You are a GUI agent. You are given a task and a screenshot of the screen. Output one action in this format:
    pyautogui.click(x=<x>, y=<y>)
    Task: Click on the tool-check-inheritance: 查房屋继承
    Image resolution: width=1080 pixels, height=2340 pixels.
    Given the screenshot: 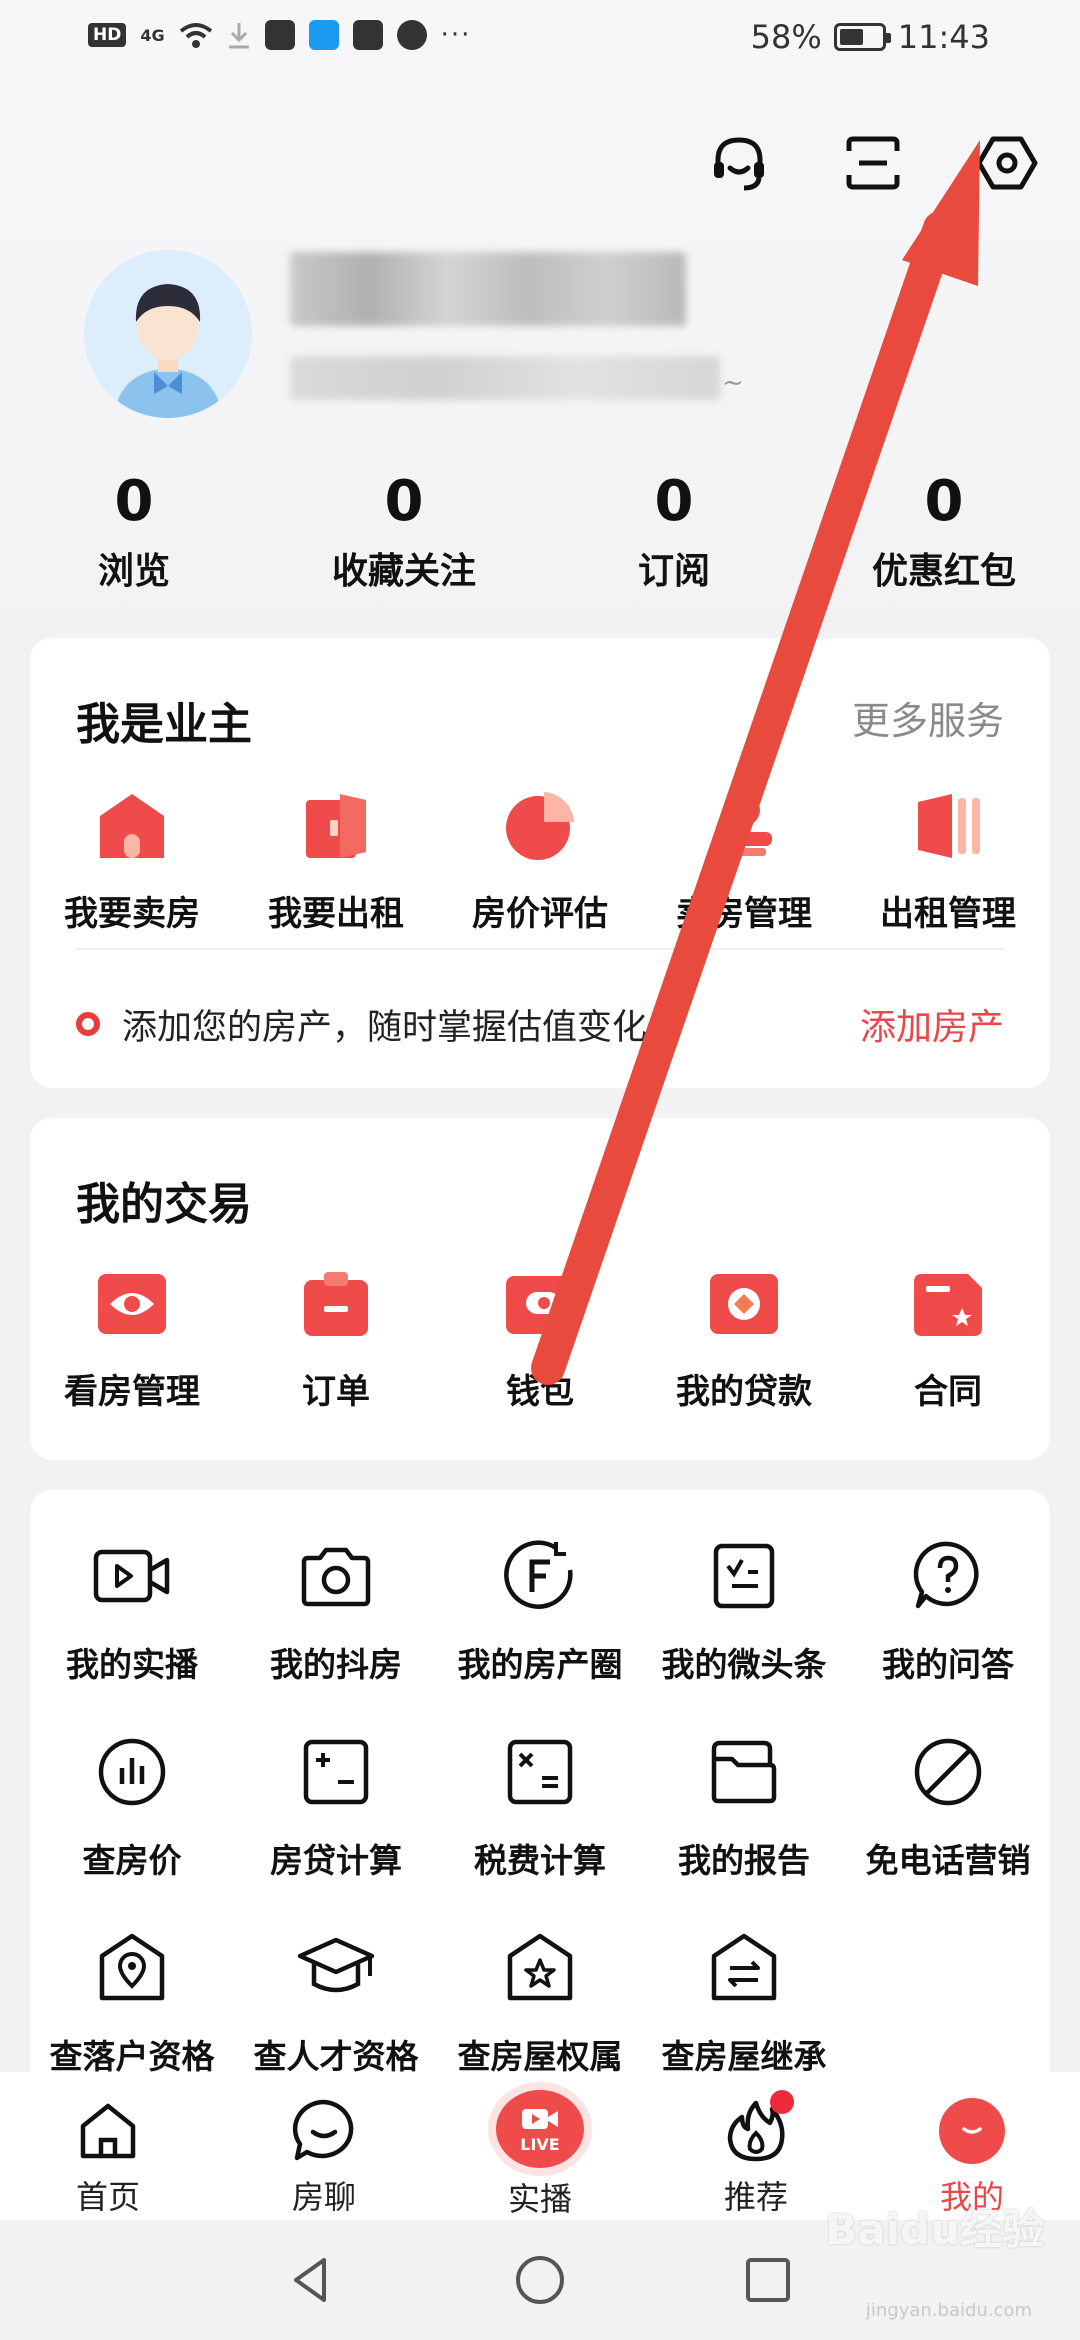 What is the action you would take?
    pyautogui.click(x=744, y=2003)
    